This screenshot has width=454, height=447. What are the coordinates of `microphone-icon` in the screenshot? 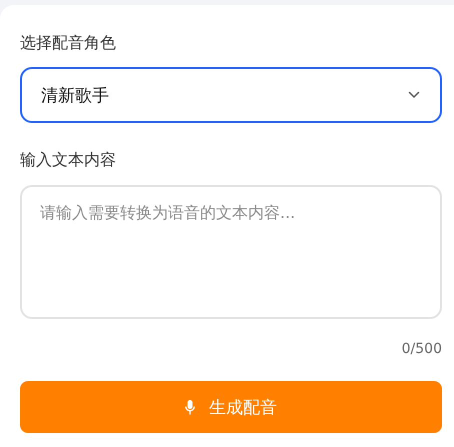 It's located at (190, 407).